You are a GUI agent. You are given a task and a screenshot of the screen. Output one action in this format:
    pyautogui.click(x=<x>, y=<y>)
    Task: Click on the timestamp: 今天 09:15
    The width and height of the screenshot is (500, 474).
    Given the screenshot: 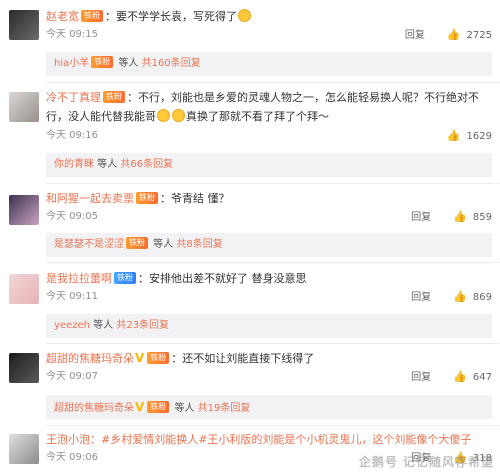 What is the action you would take?
    pyautogui.click(x=72, y=34)
    